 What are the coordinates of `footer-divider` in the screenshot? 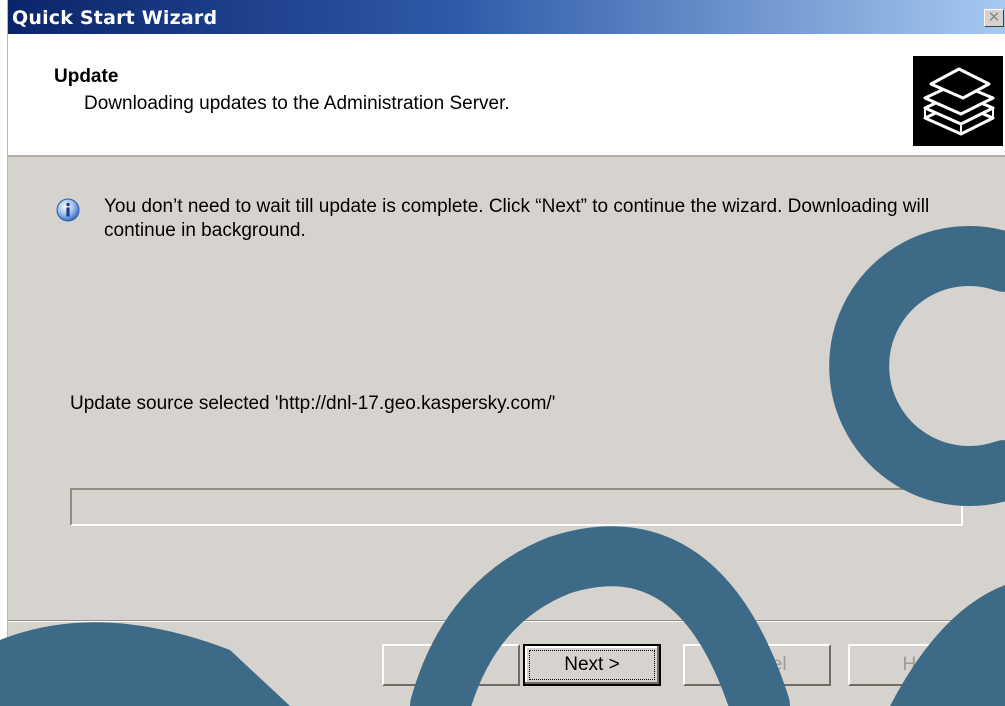 It's located at (506, 621).